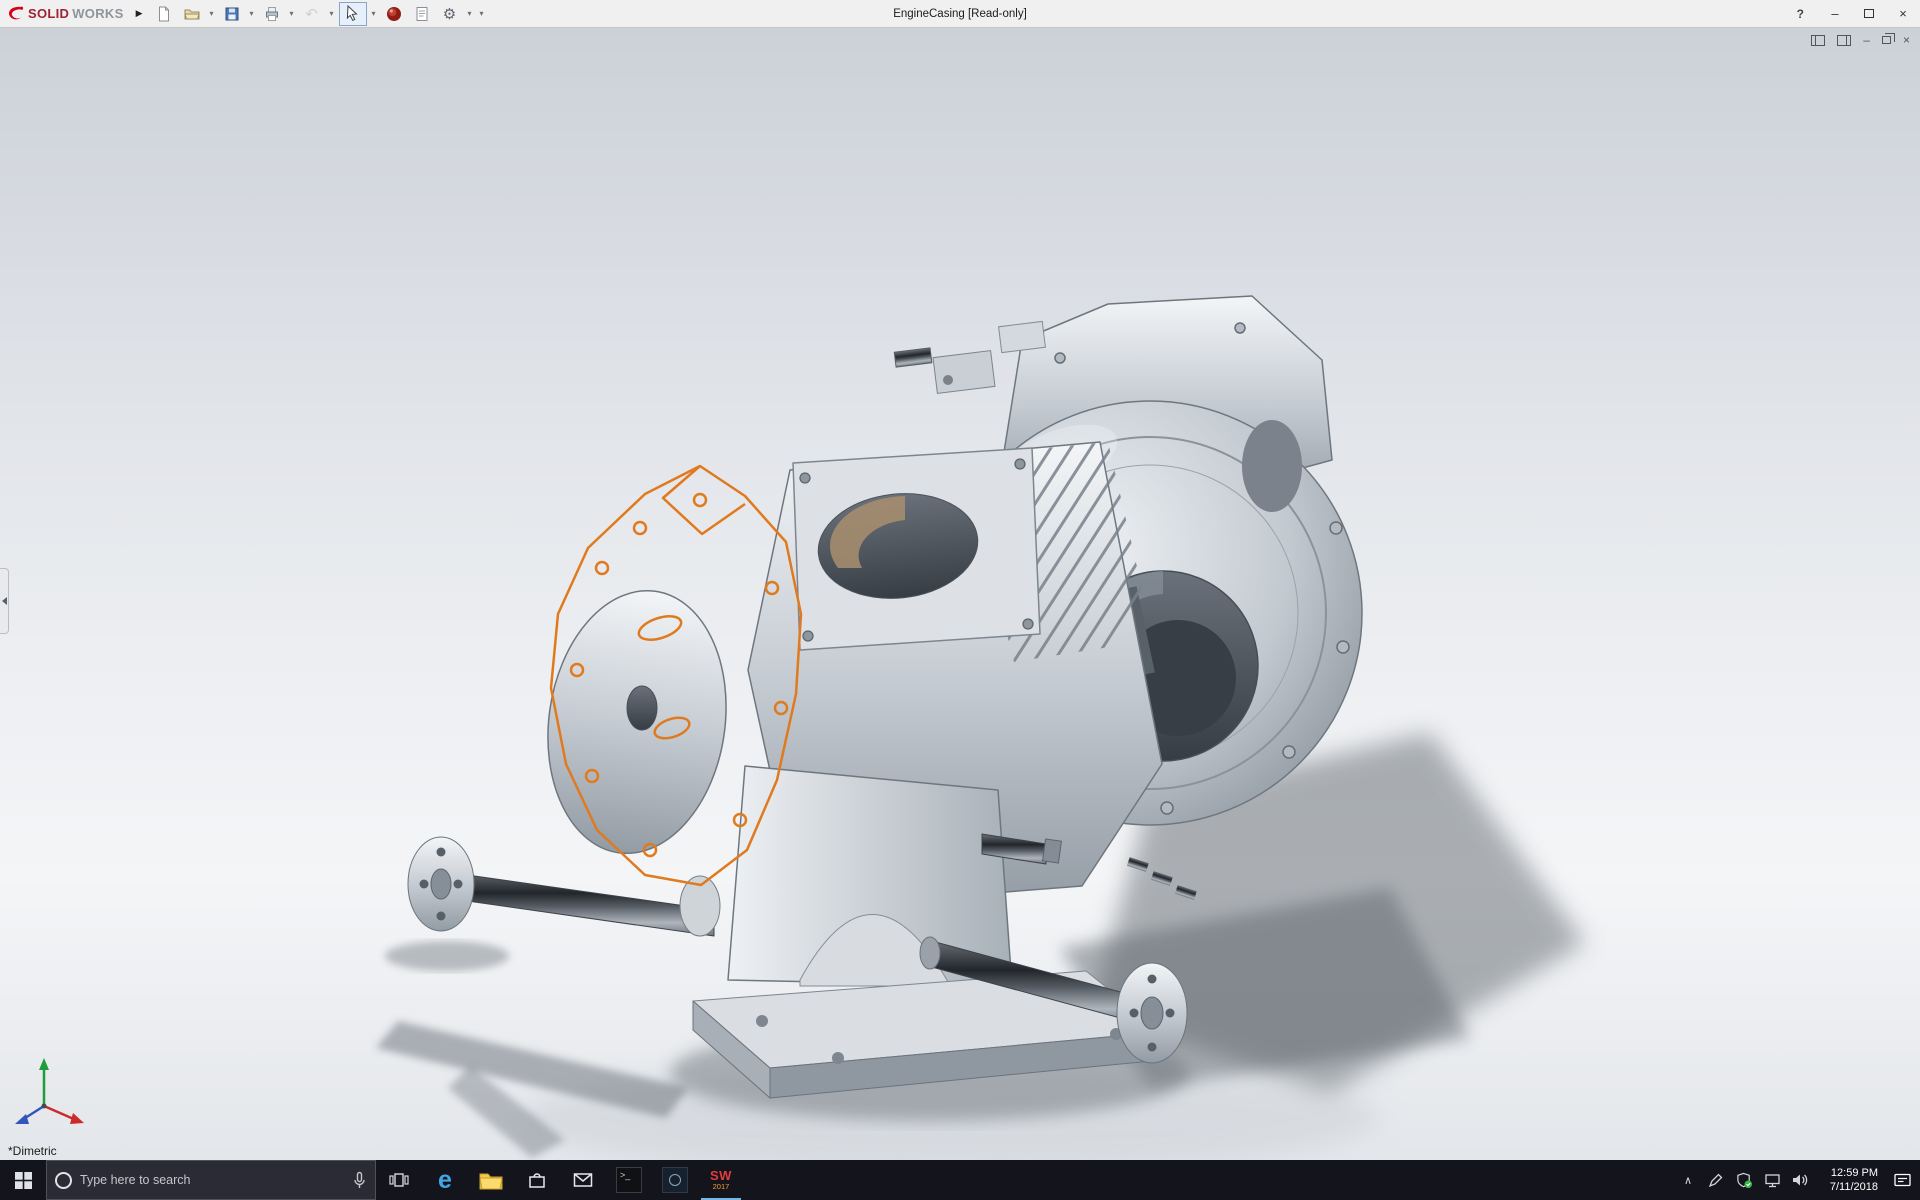  I want to click on select-cursor-icon, so click(352, 13).